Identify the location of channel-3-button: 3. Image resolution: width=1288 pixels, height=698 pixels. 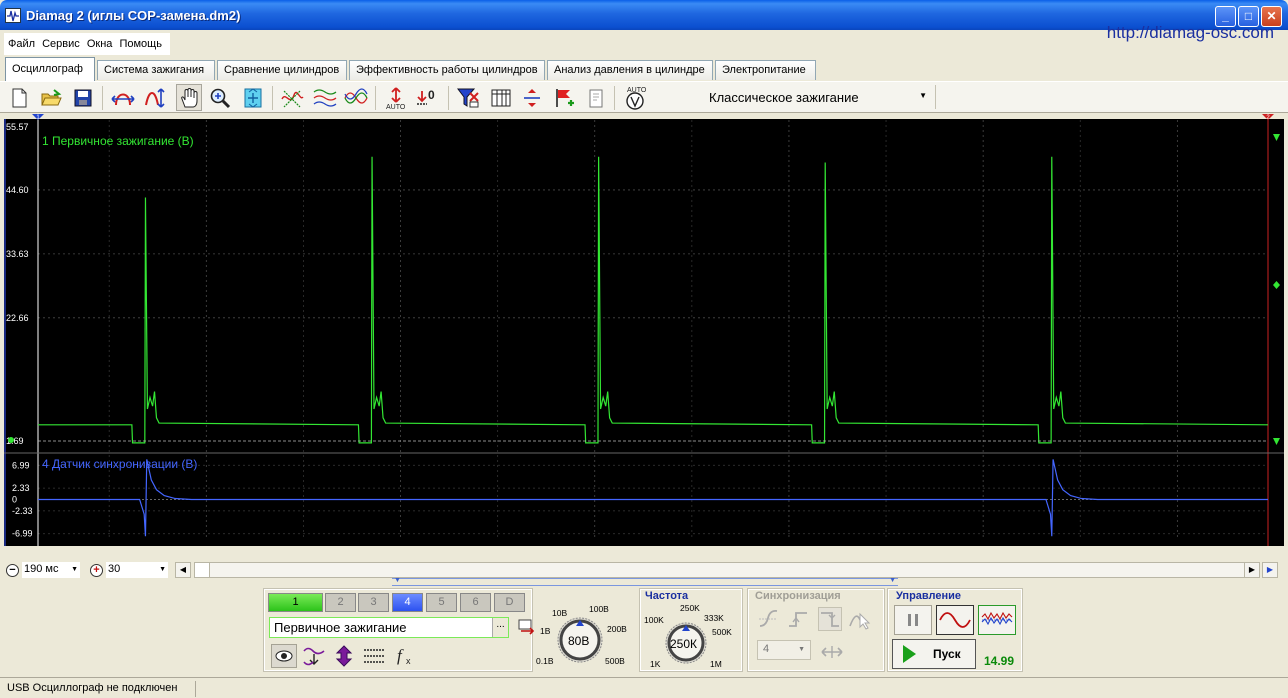
(373, 602).